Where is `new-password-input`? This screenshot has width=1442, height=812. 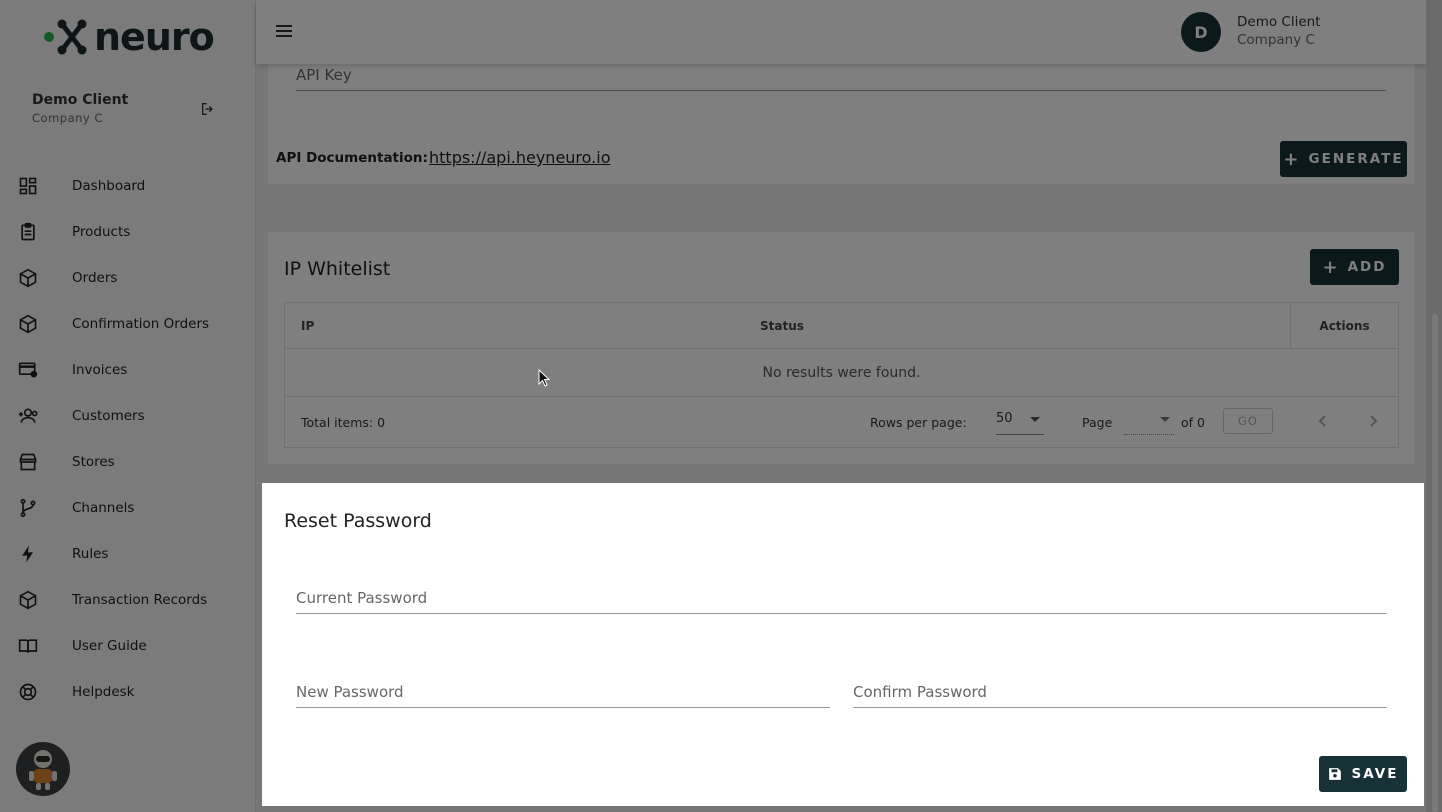
new-password-input is located at coordinates (563, 694).